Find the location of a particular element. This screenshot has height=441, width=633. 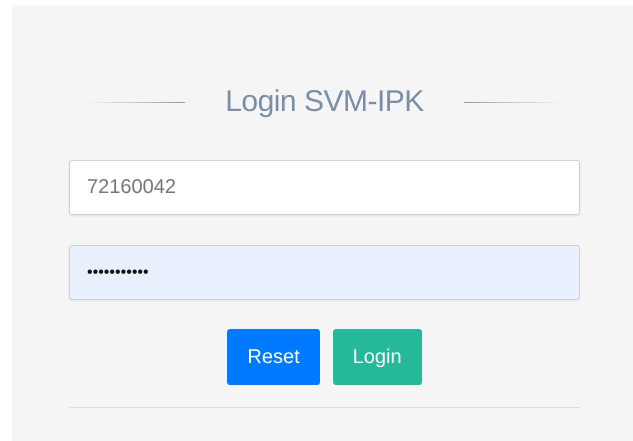

login-title: Login SVM-IPK is located at coordinates (324, 102).